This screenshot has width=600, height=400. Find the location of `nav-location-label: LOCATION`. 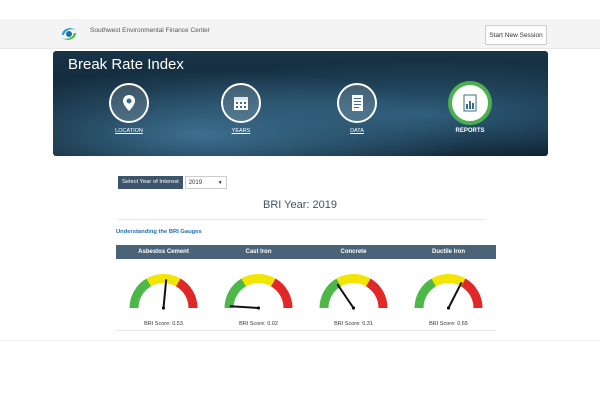

nav-location-label: LOCATION is located at coordinates (129, 131).